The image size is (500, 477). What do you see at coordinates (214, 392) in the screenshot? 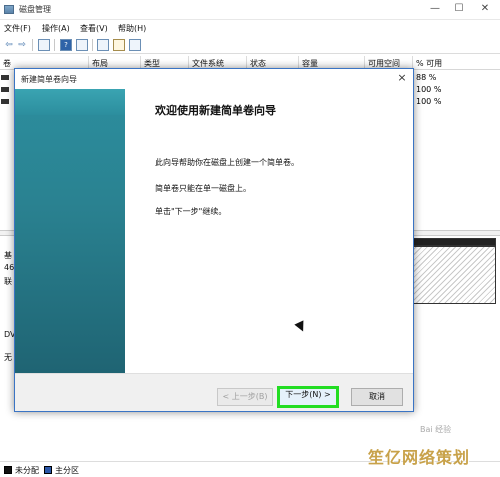
I see `dialog-button-bar: < 上一步(B) 下一步(N) > 取消` at bounding box center [214, 392].